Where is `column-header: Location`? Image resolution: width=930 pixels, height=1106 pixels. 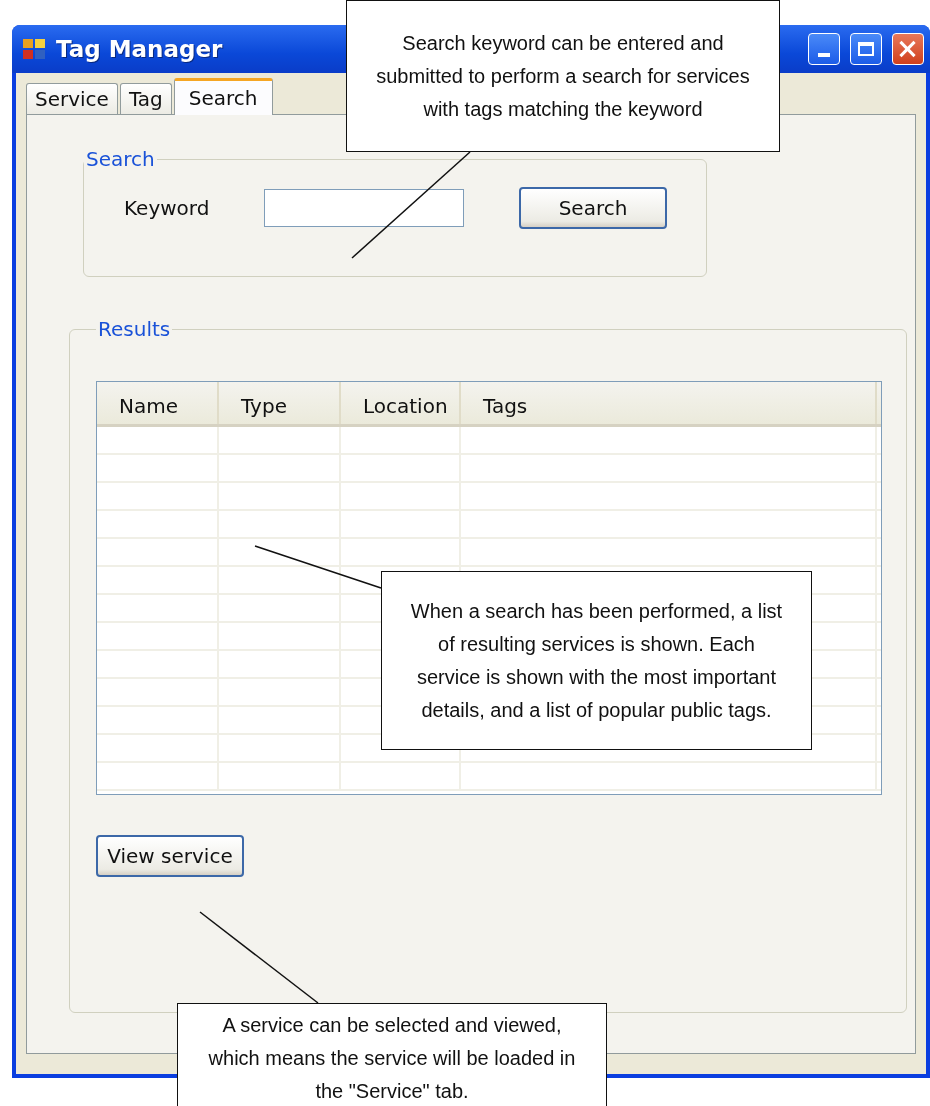 column-header: Location is located at coordinates (401, 403).